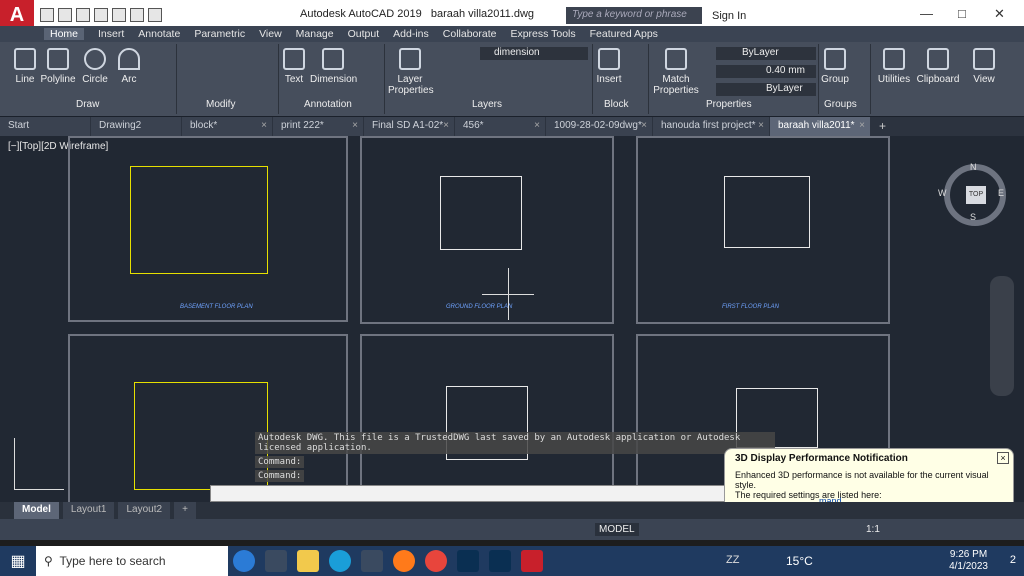 This screenshot has height=576, width=1024. Describe the element at coordinates (45, 126) in the screenshot. I see `file-tab: Start` at that location.